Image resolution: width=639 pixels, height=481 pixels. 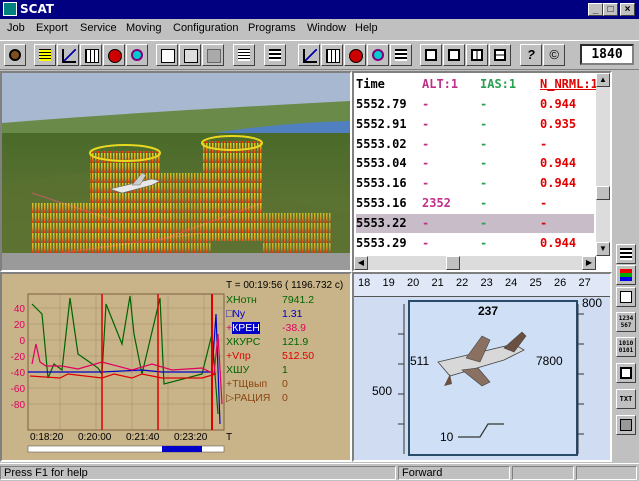 I want to click on legend-item: +КРЕН, so click(x=243, y=328).